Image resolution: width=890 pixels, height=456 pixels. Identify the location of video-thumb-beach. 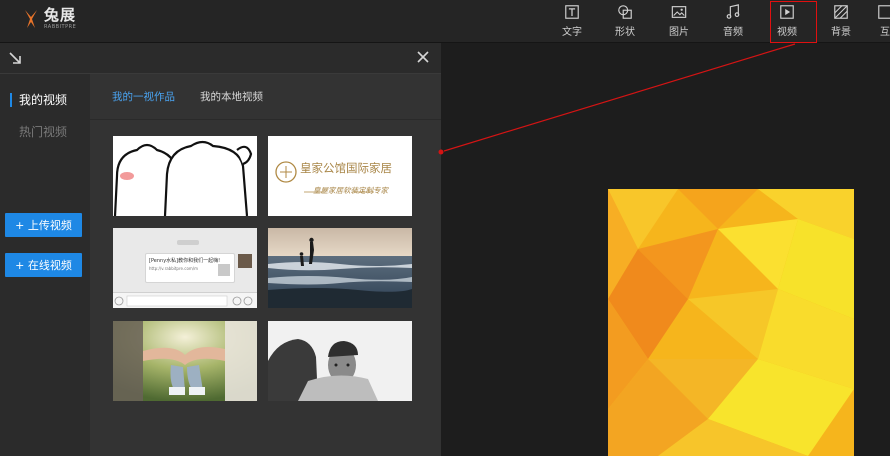
(340, 268).